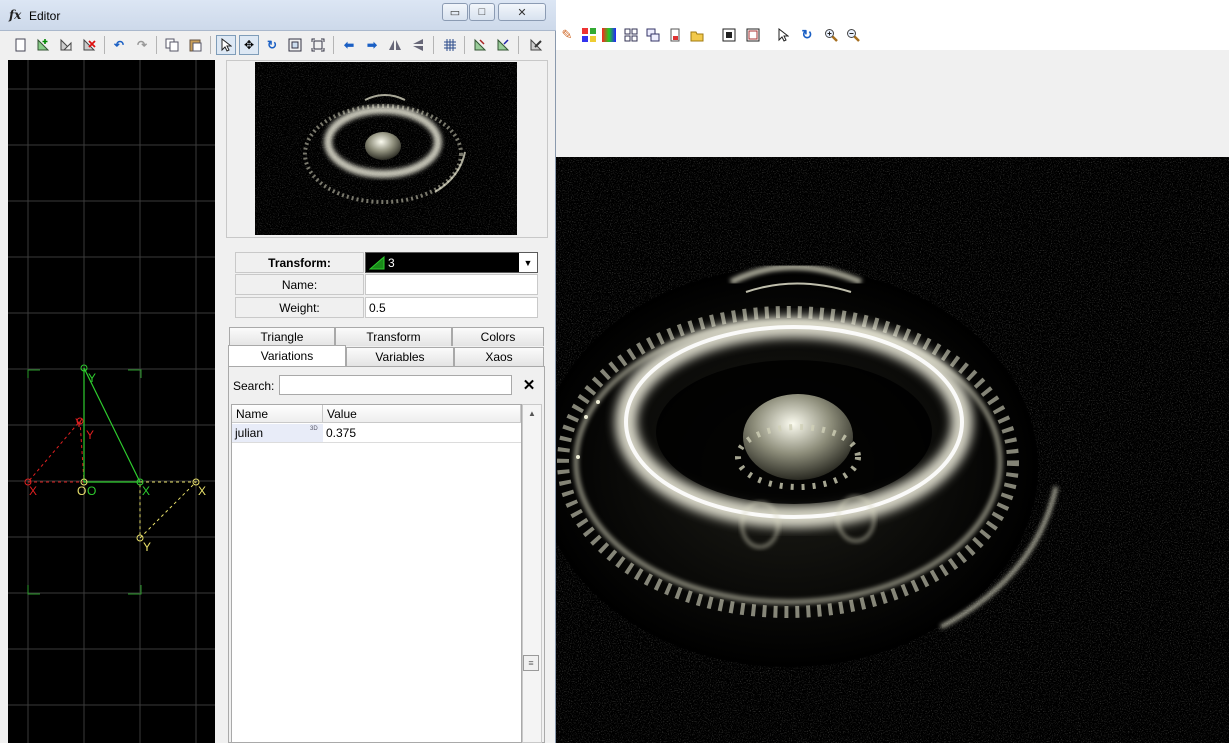 The width and height of the screenshot is (1229, 743). I want to click on flip-right-icon: ➡, so click(372, 45).